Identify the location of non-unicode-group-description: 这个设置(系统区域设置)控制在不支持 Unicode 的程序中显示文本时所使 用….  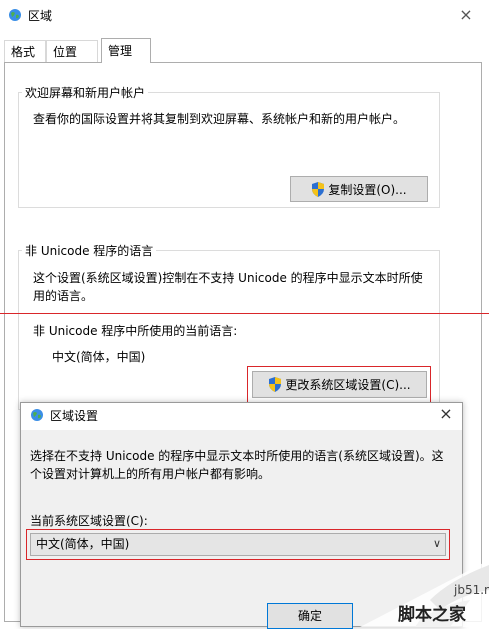
(233, 287).